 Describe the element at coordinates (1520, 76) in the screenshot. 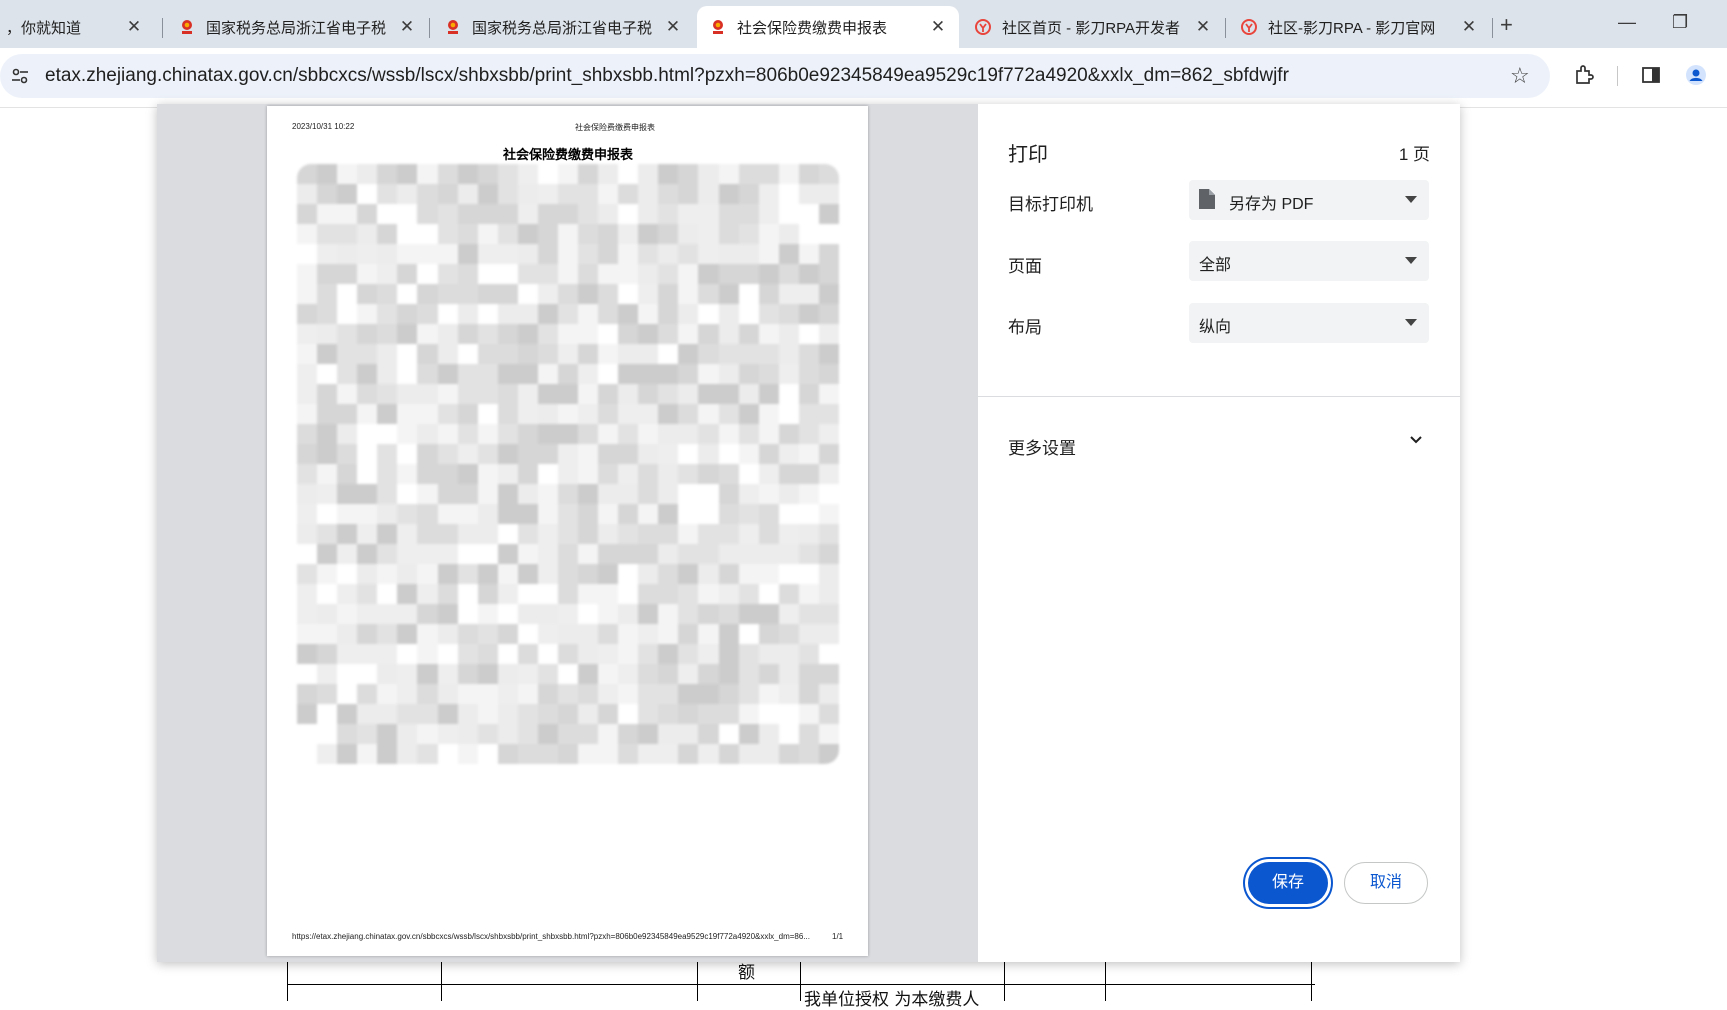

I see `bookmark-star-icon: ☆` at that location.